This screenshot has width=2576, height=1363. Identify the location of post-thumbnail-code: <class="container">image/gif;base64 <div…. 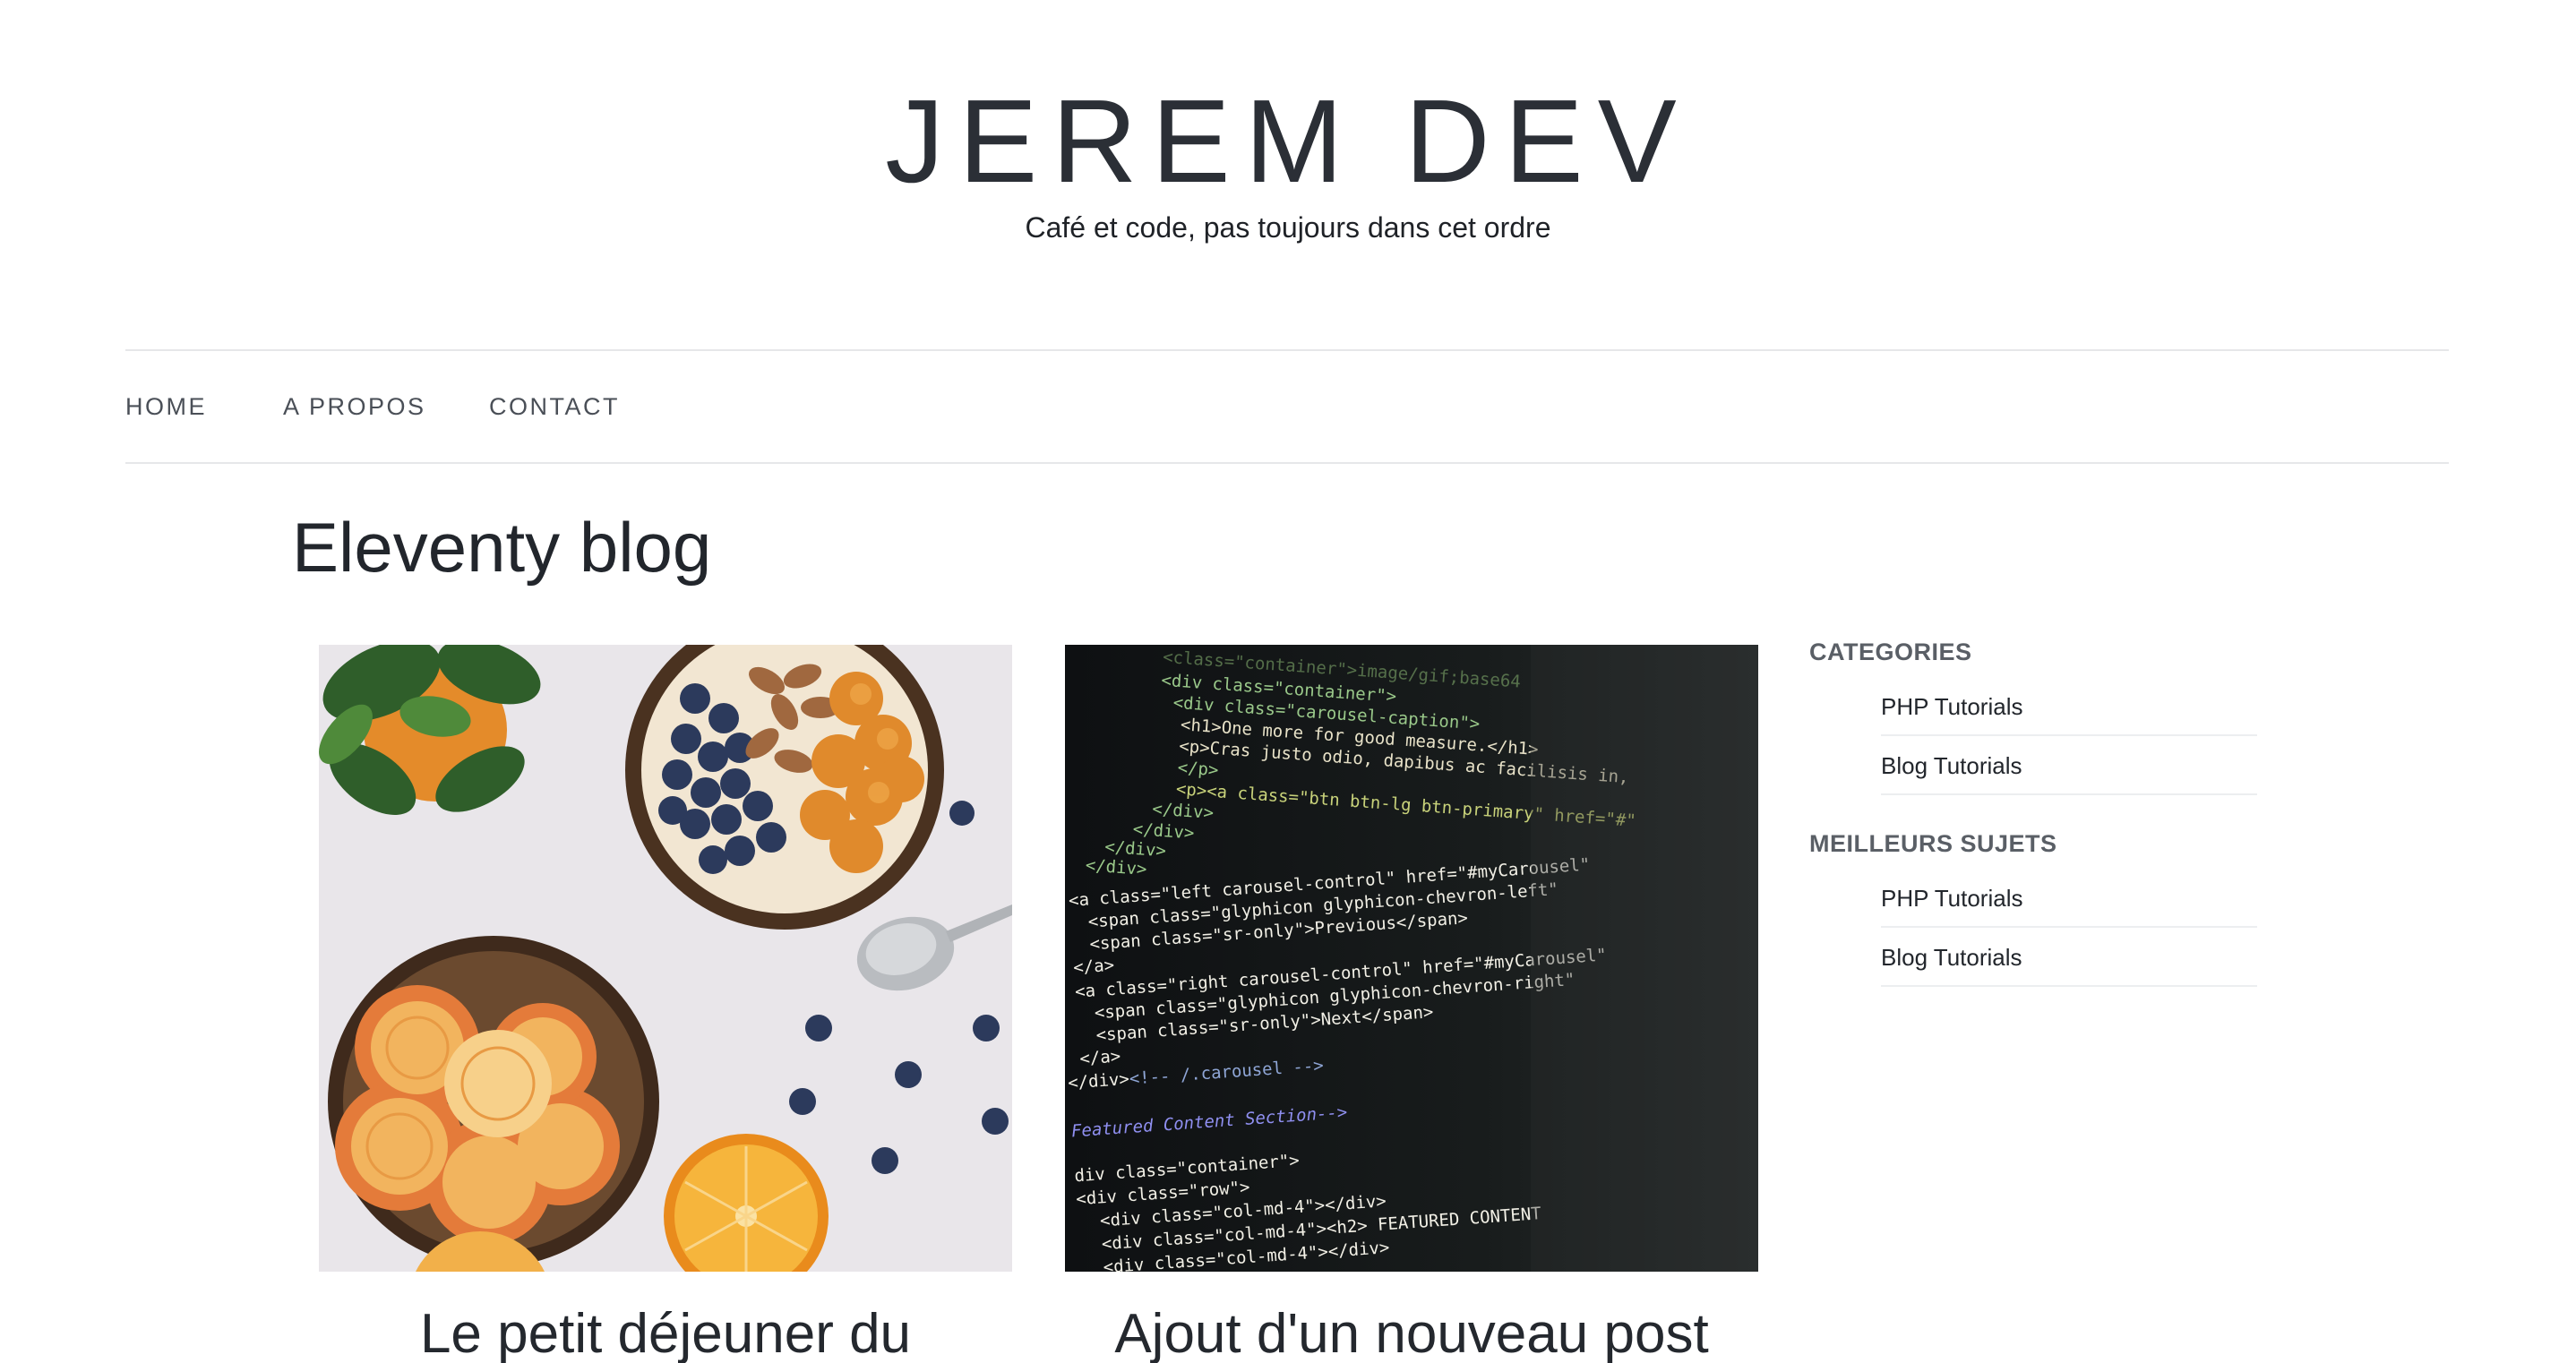
(1411, 958).